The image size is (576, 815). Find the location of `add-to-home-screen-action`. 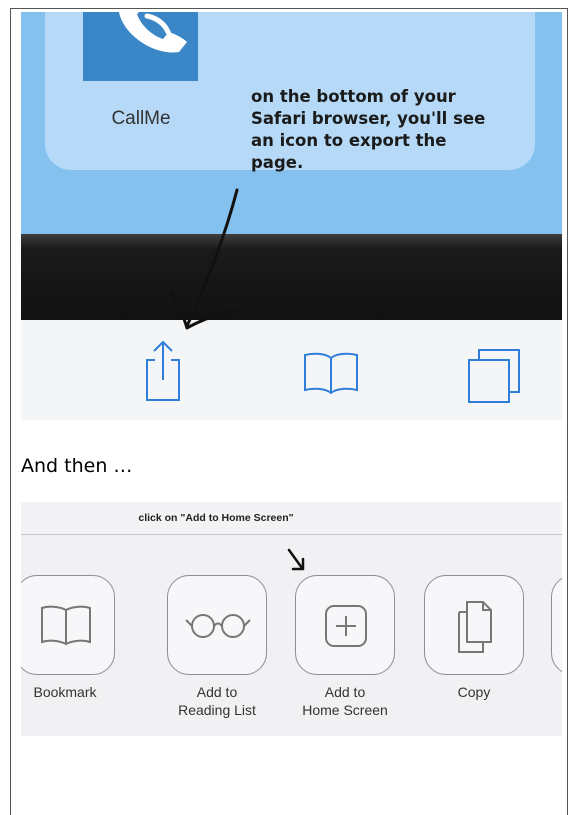

add-to-home-screen-action is located at coordinates (345, 625).